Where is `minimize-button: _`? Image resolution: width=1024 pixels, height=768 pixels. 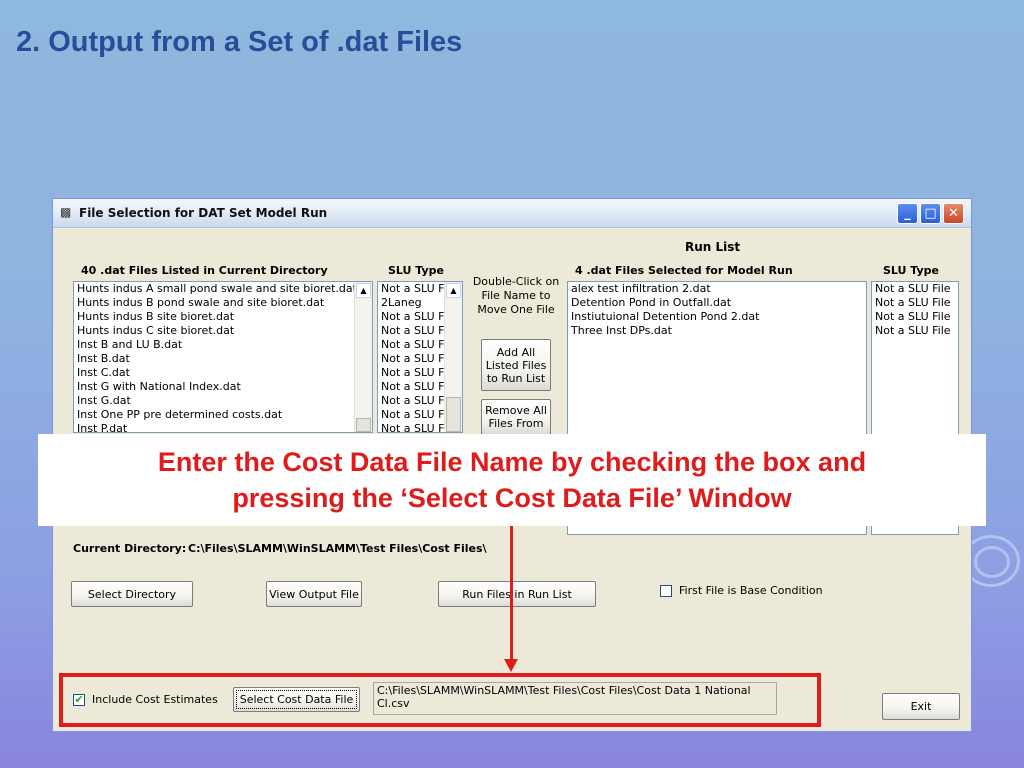 minimize-button: _ is located at coordinates (907, 213).